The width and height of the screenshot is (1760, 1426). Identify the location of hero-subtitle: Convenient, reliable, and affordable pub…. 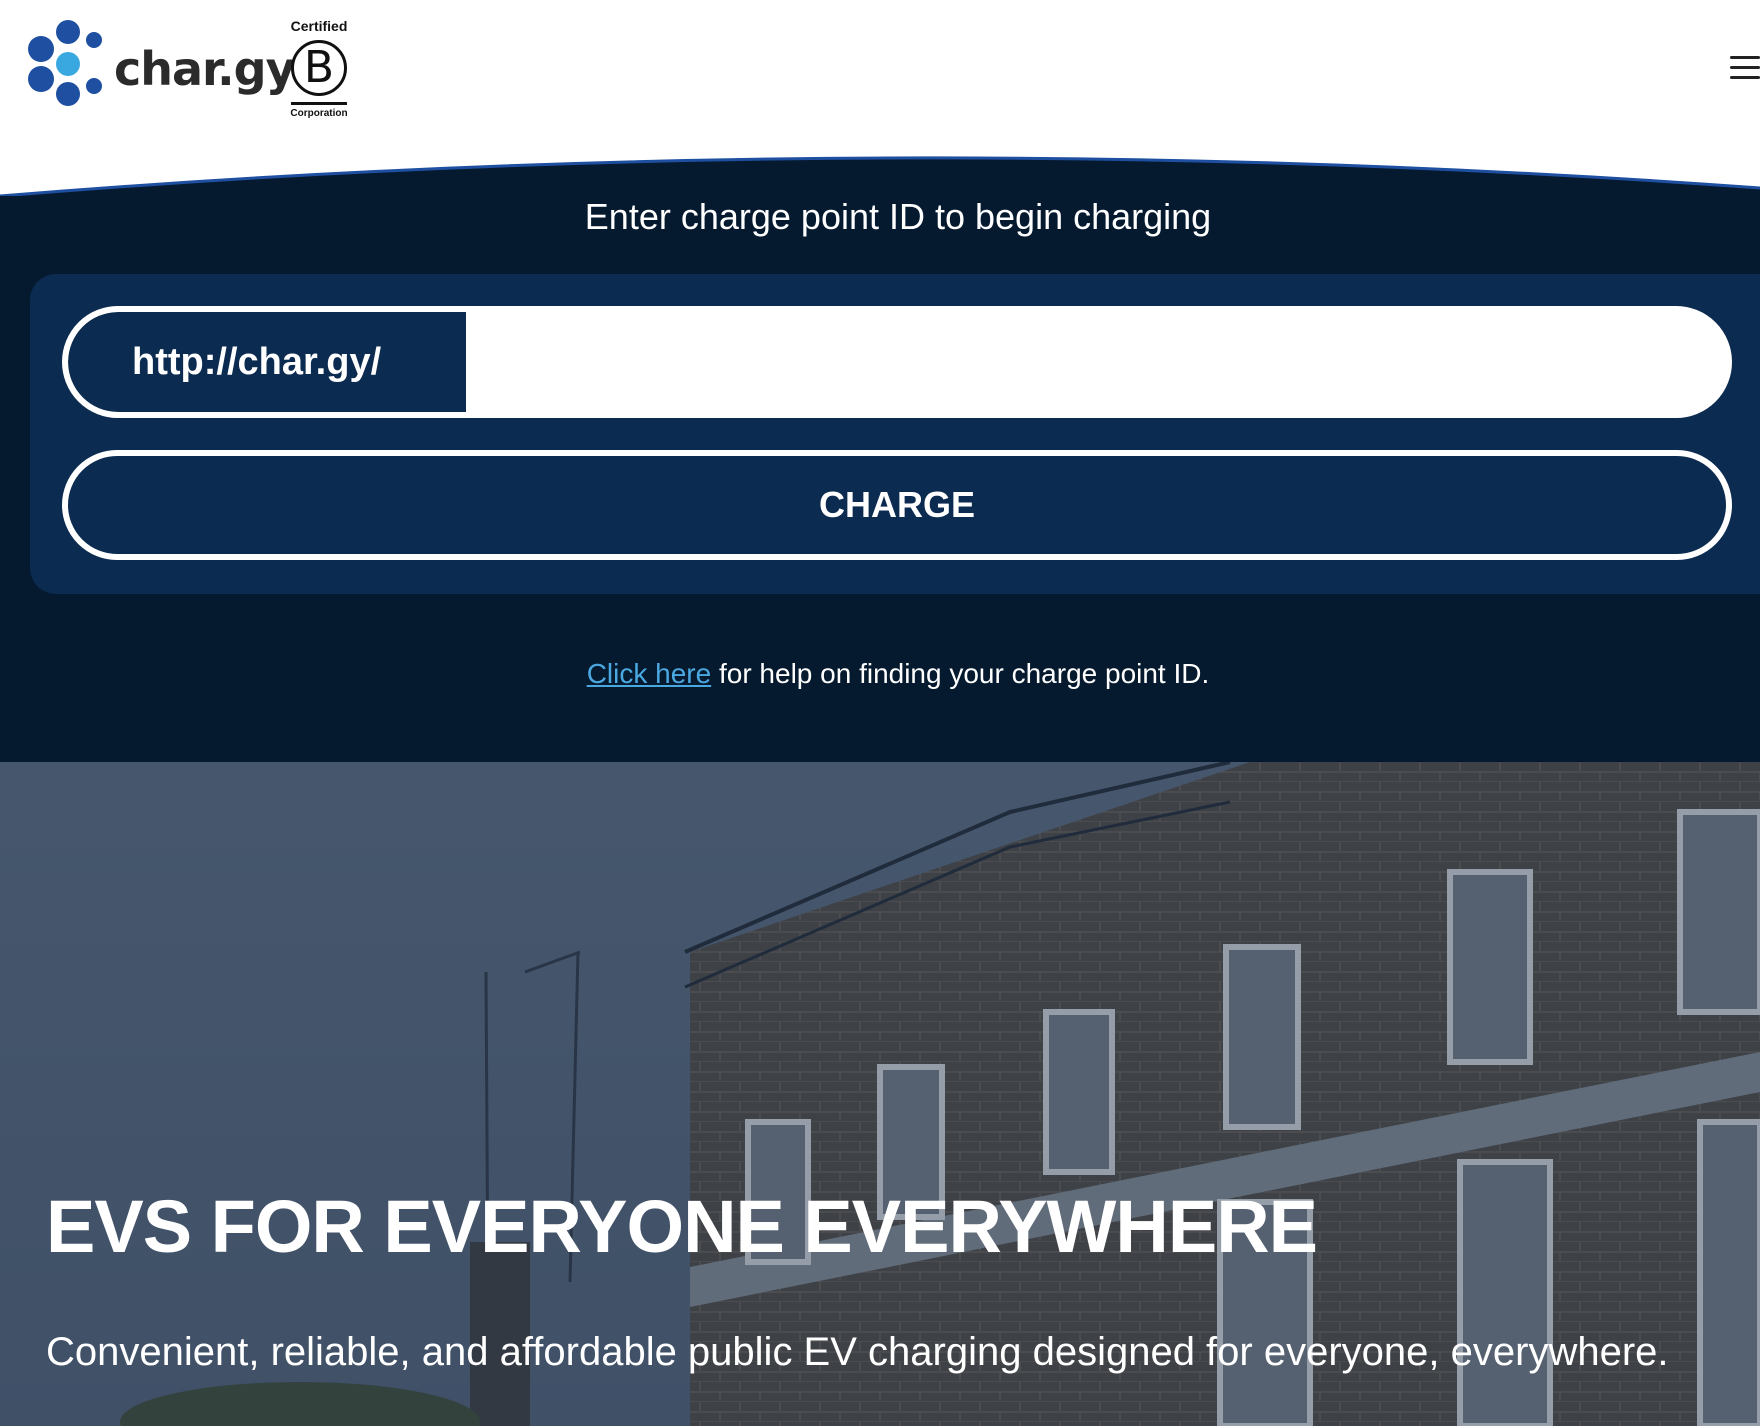
(857, 1352).